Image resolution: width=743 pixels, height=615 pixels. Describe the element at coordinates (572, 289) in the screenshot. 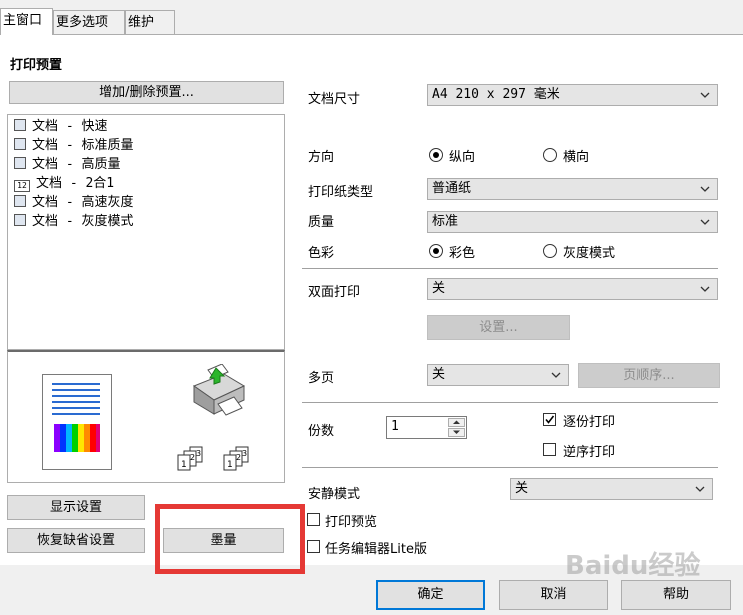

I see `duplex-select: 关` at that location.